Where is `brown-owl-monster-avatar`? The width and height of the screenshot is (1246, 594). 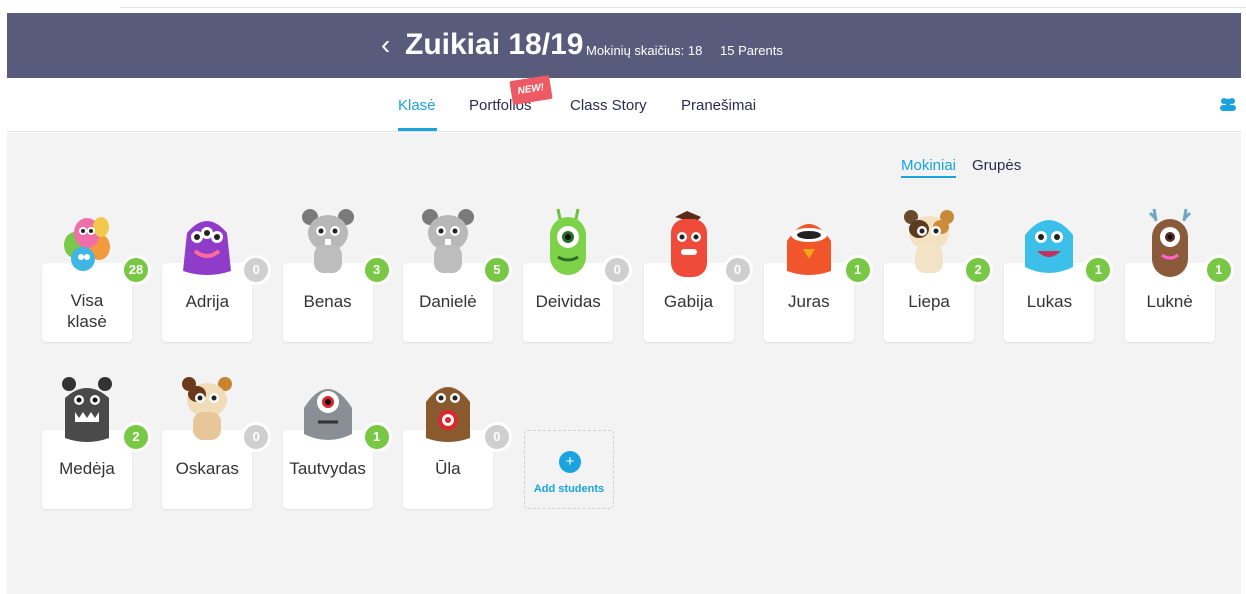 brown-owl-monster-avatar is located at coordinates (448, 410).